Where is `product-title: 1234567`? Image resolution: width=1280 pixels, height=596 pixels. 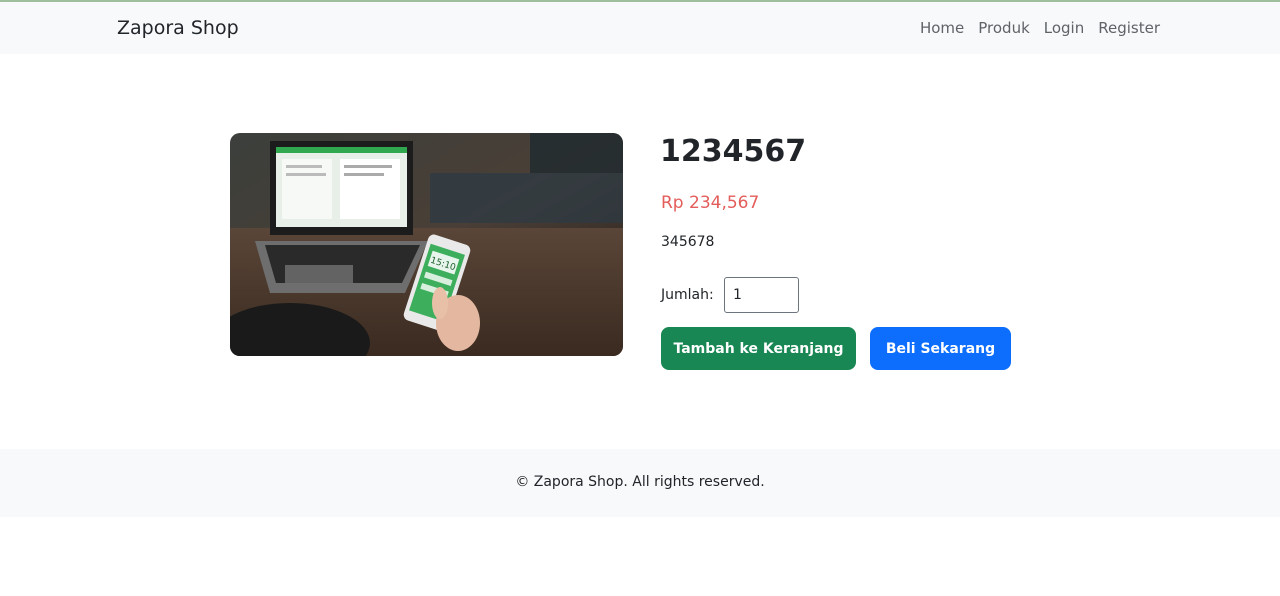 product-title: 1234567 is located at coordinates (733, 151).